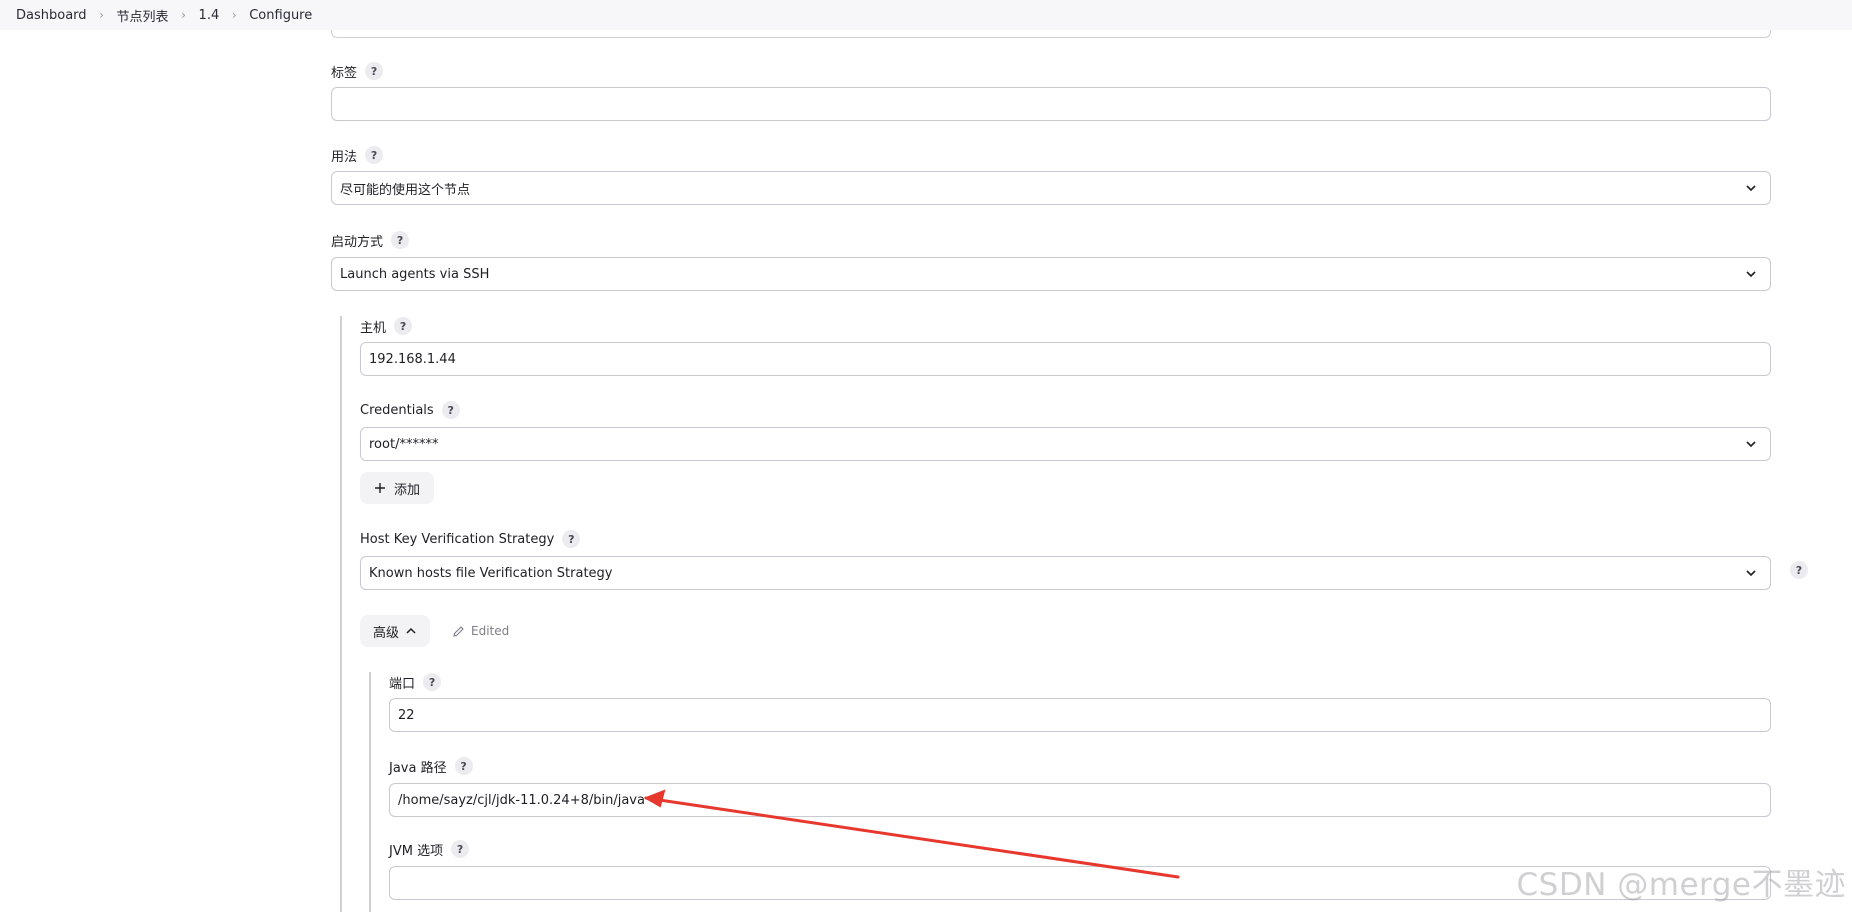 The image size is (1852, 912). I want to click on labels-label-text: 标签, so click(344, 73).